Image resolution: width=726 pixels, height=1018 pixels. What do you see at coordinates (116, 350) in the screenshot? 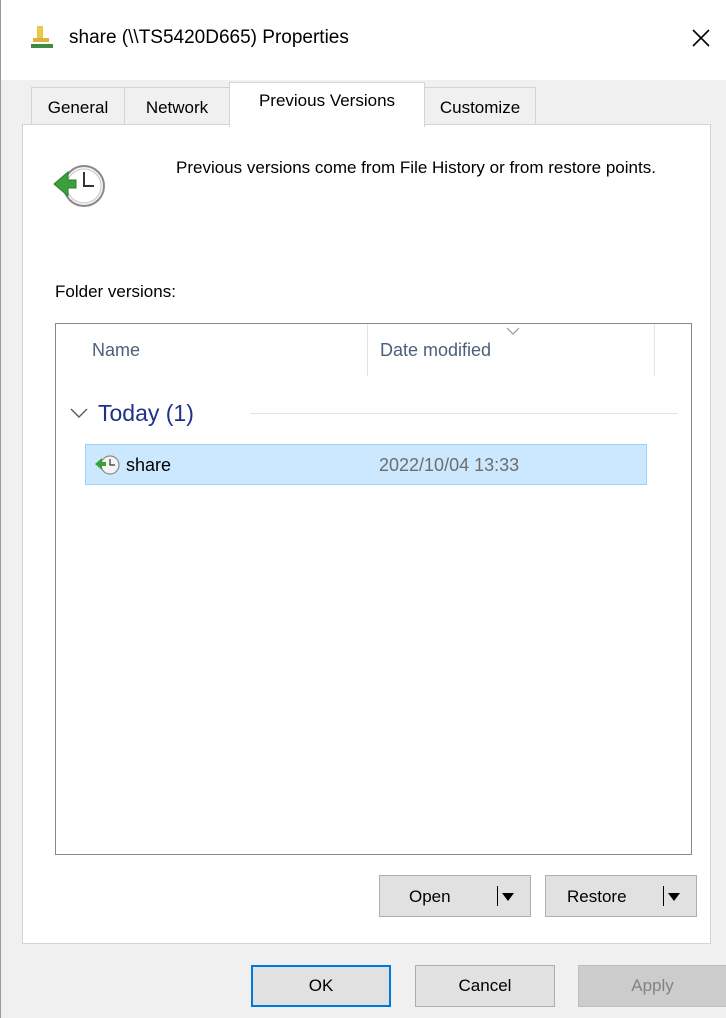
I see `column-header-name: Name` at bounding box center [116, 350].